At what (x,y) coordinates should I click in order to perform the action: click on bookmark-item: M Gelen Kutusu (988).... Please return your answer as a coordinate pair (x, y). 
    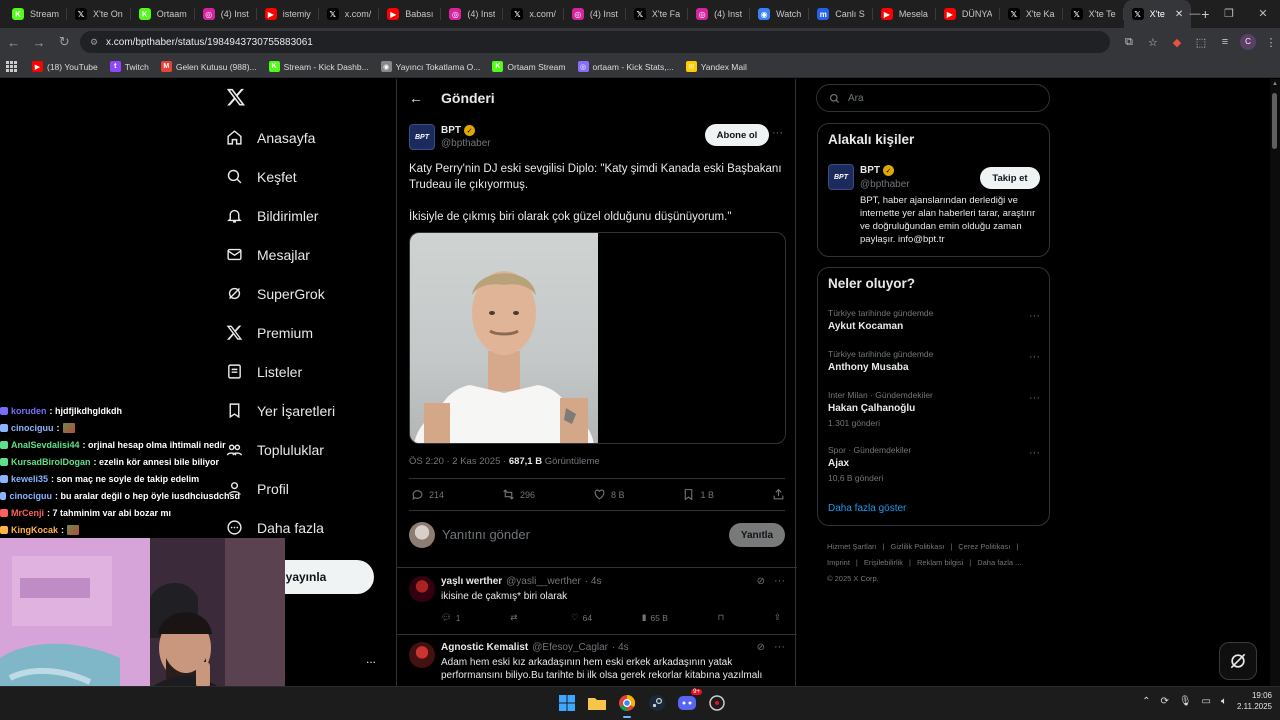
    Looking at the image, I should click on (208, 66).